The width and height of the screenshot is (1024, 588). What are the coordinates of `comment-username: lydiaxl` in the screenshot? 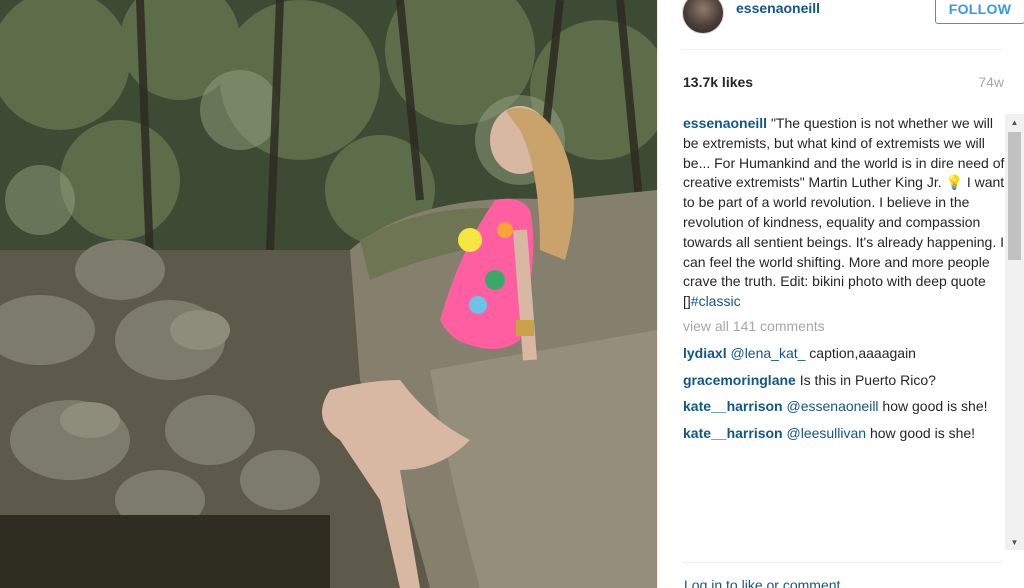 It's located at (705, 353).